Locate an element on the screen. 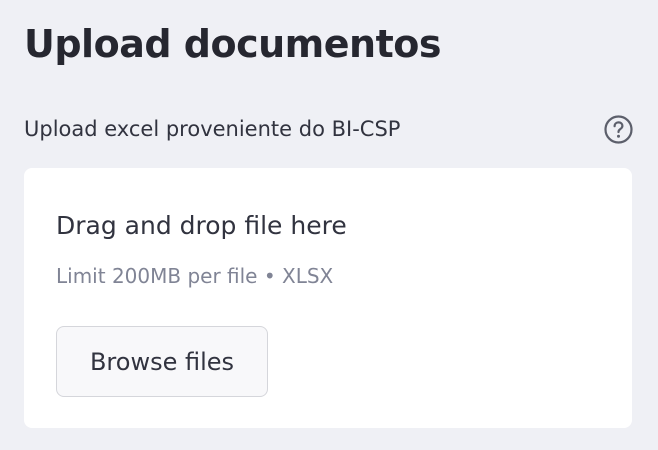  uploader-label-row: Upload excel proveniente do BI-CSP is located at coordinates (329, 129).